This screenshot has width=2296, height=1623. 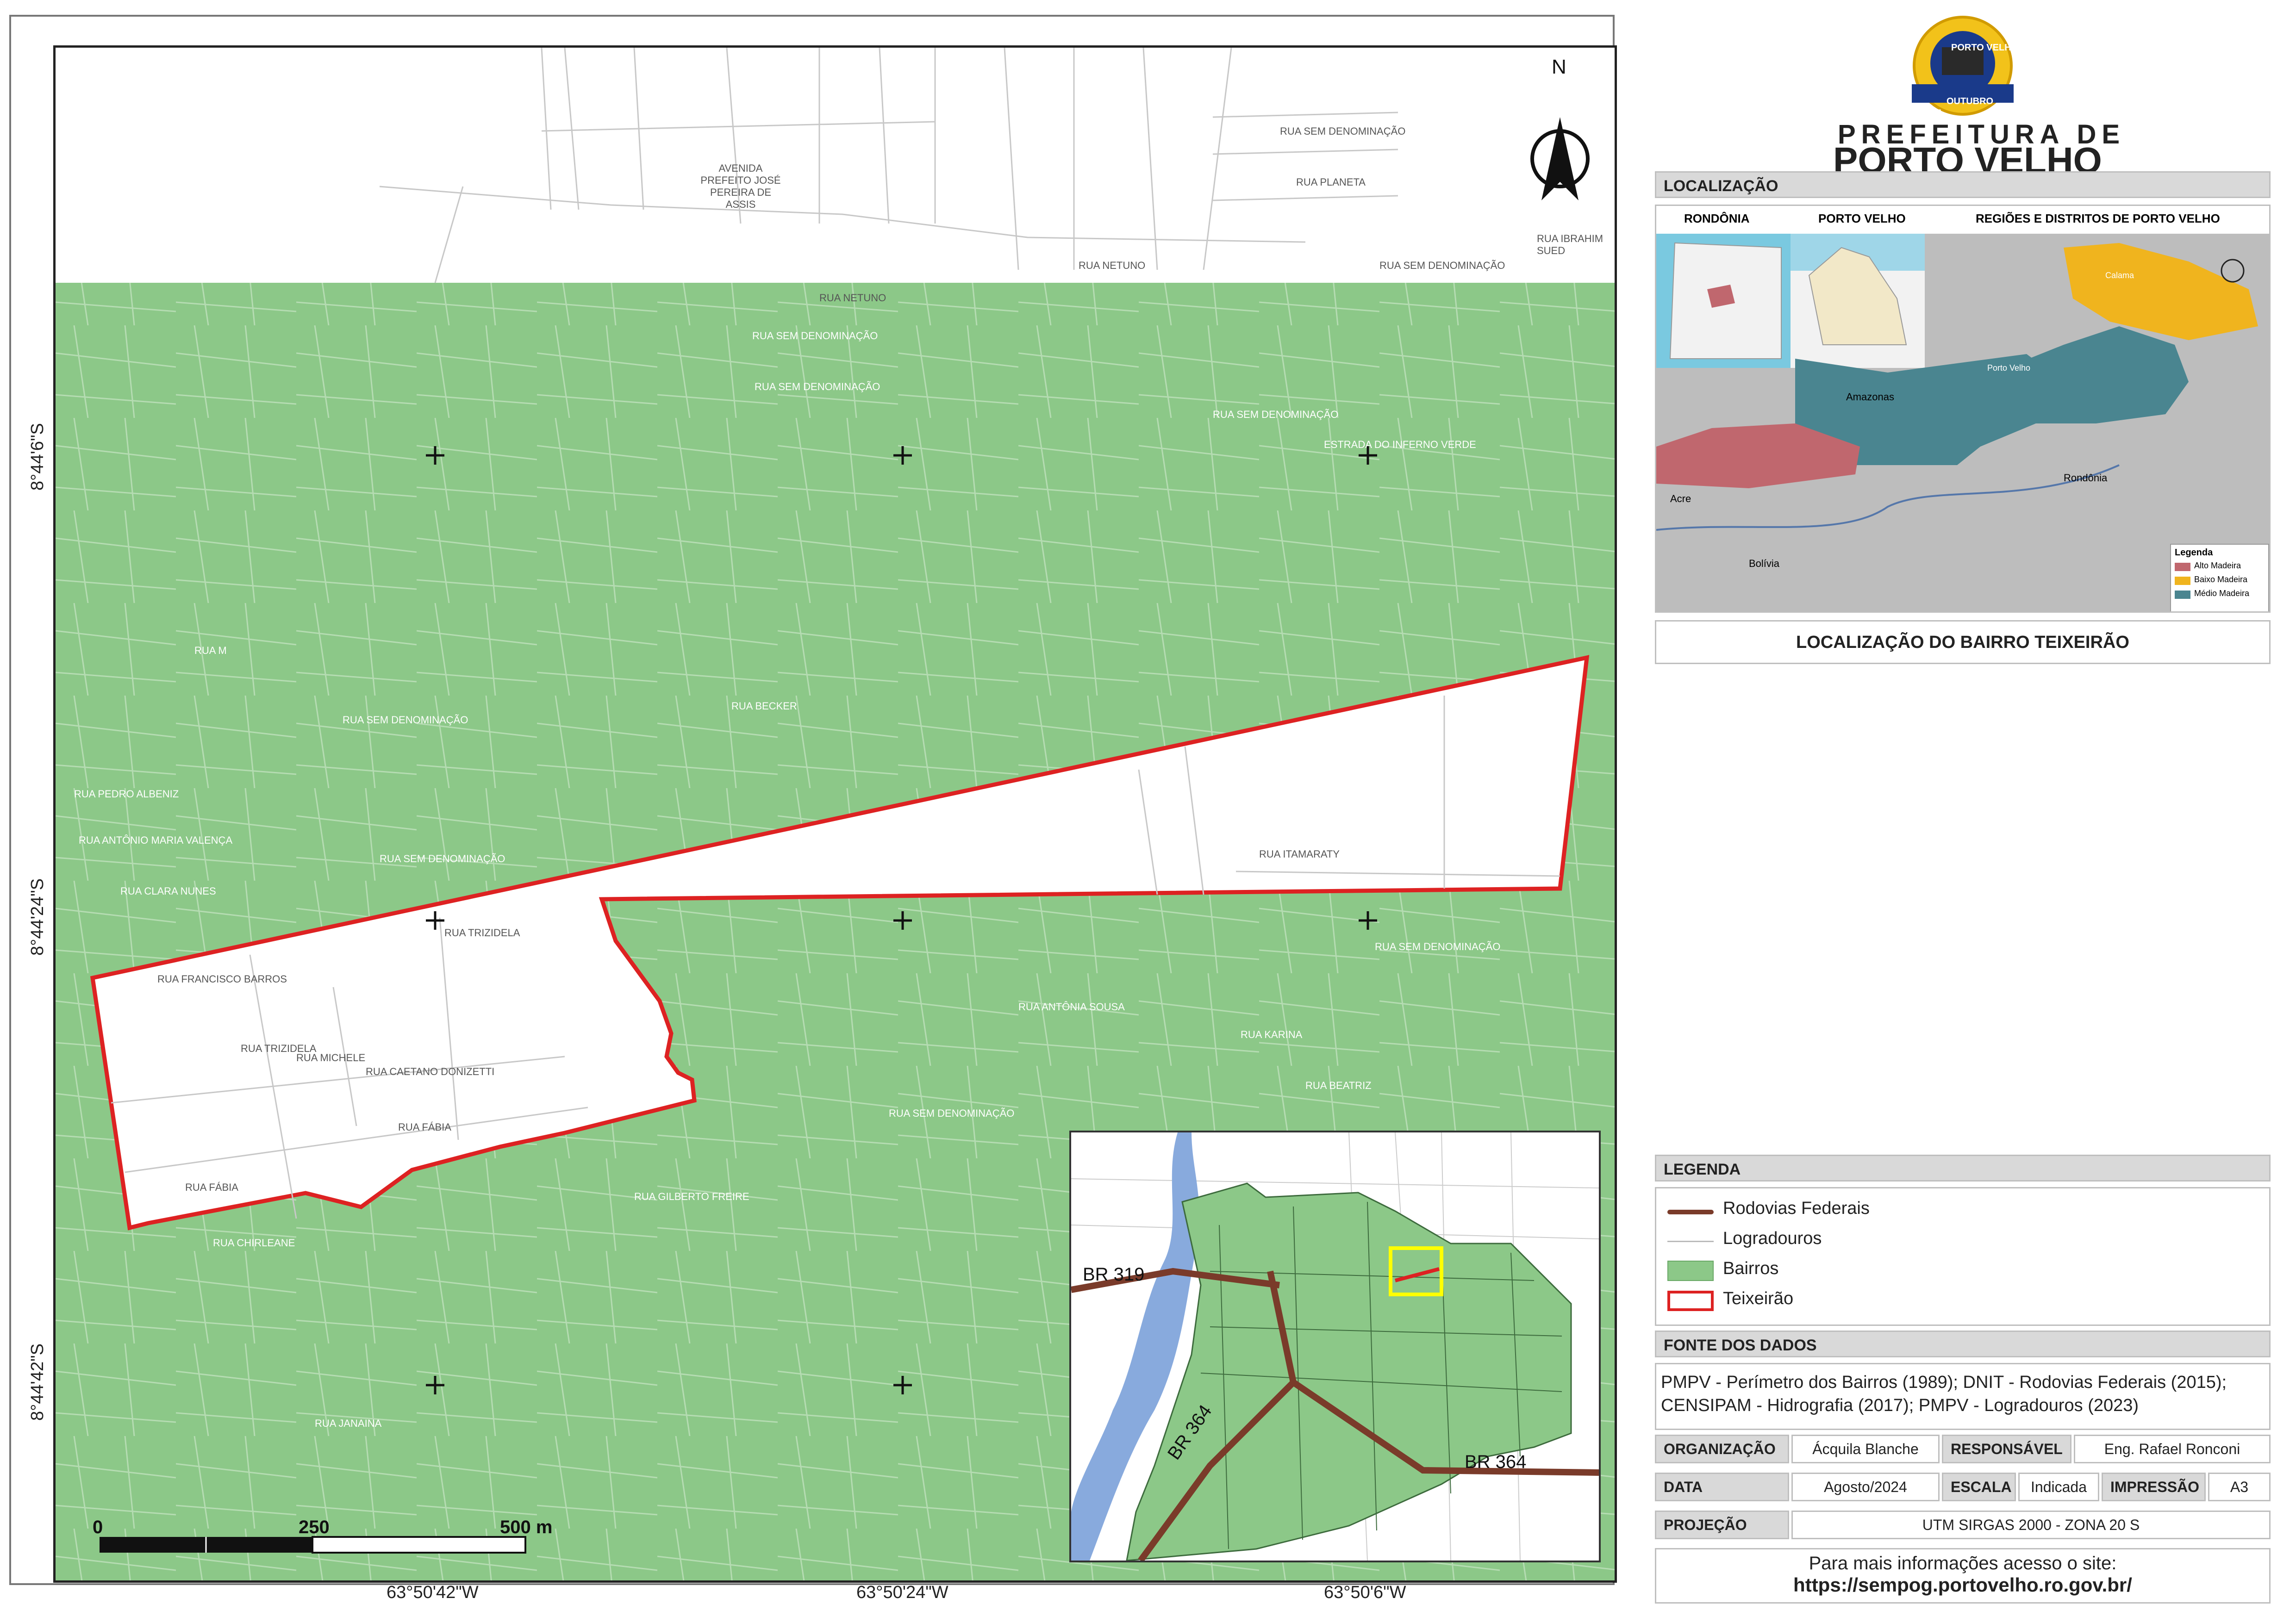 I want to click on org-value: Ácquila Blanche, so click(x=1865, y=1449).